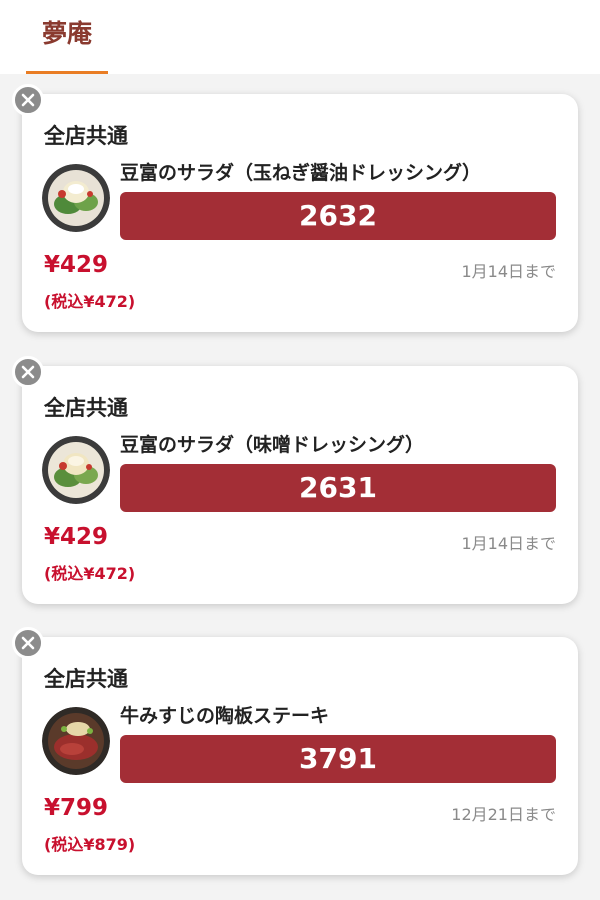  Describe the element at coordinates (272, 445) in the screenshot. I see `item-name: 豆富のサラダ（味噌ドレッシング）` at that location.